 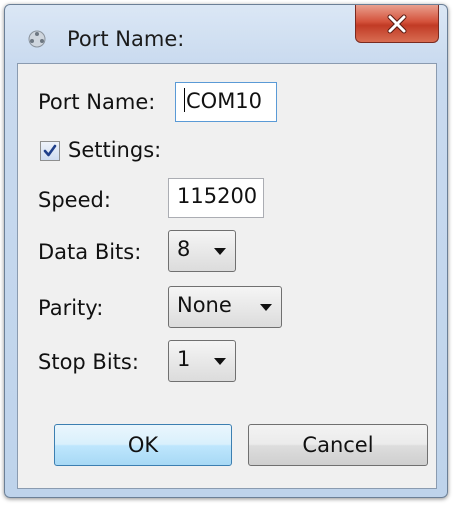 I want to click on title-bar: Port Name:, so click(x=226, y=35).